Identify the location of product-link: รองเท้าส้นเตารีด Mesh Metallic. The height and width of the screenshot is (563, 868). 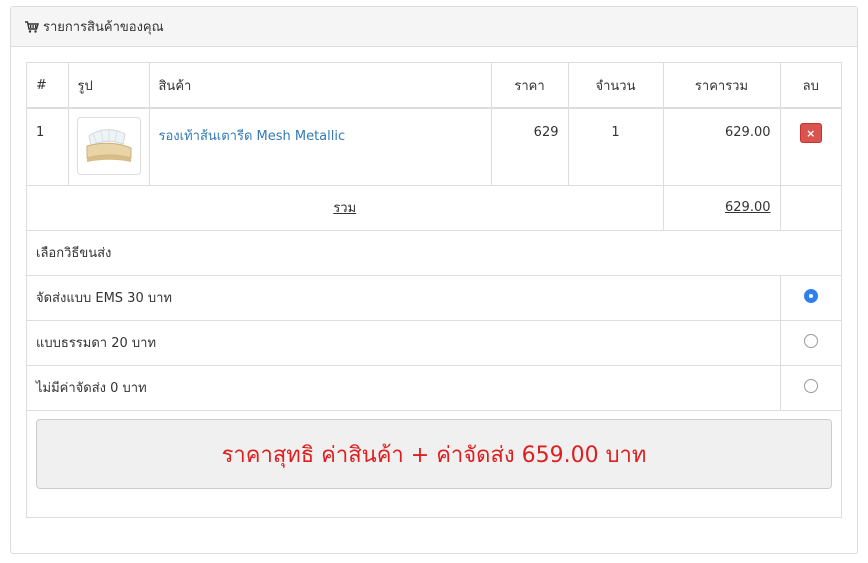
(252, 136).